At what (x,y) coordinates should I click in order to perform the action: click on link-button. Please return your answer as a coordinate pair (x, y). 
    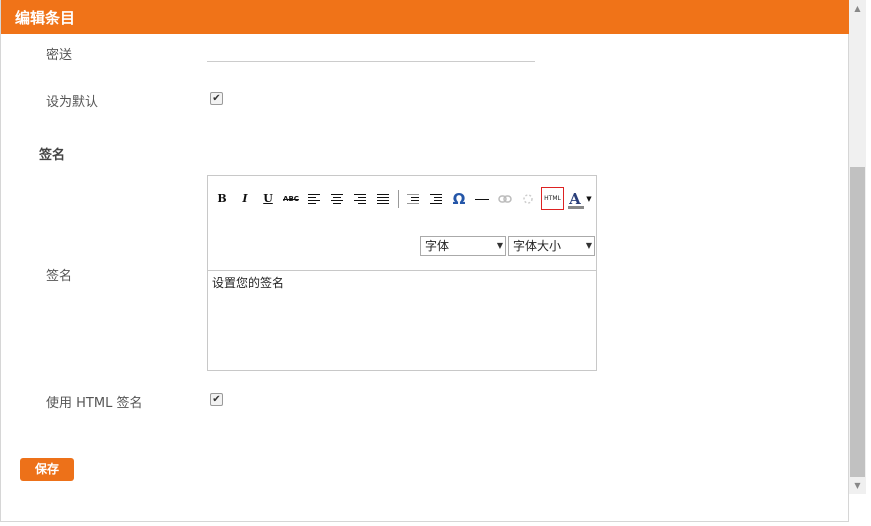
    Looking at the image, I should click on (505, 199).